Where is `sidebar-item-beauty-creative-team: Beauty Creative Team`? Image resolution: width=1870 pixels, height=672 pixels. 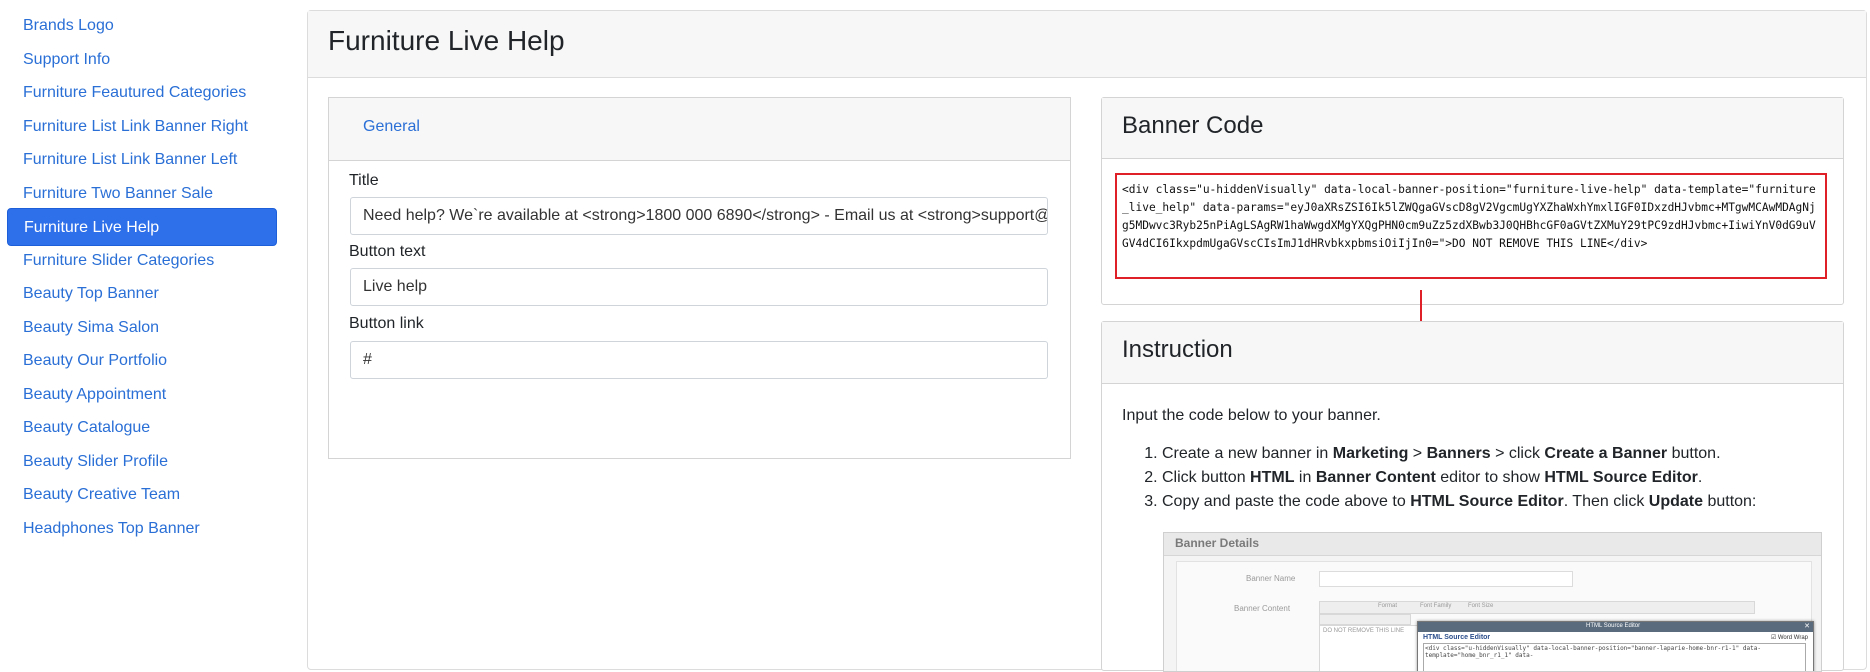
sidebar-item-beauty-creative-team: Beauty Creative Team is located at coordinates (142, 495).